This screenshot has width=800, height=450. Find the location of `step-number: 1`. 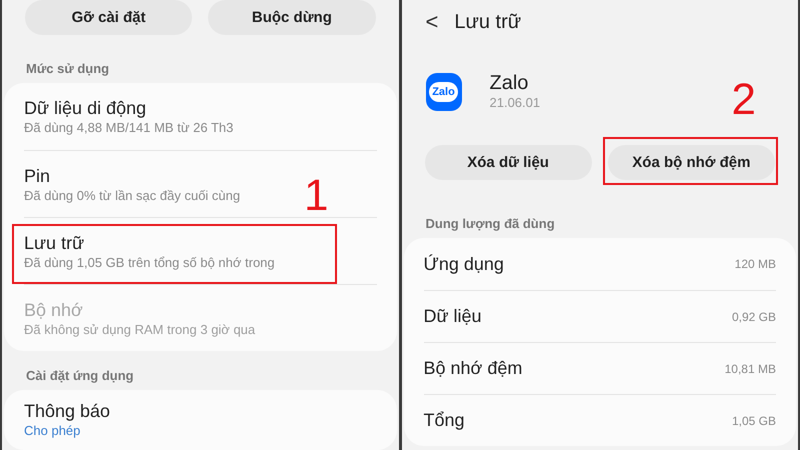

step-number: 1 is located at coordinates (316, 196).